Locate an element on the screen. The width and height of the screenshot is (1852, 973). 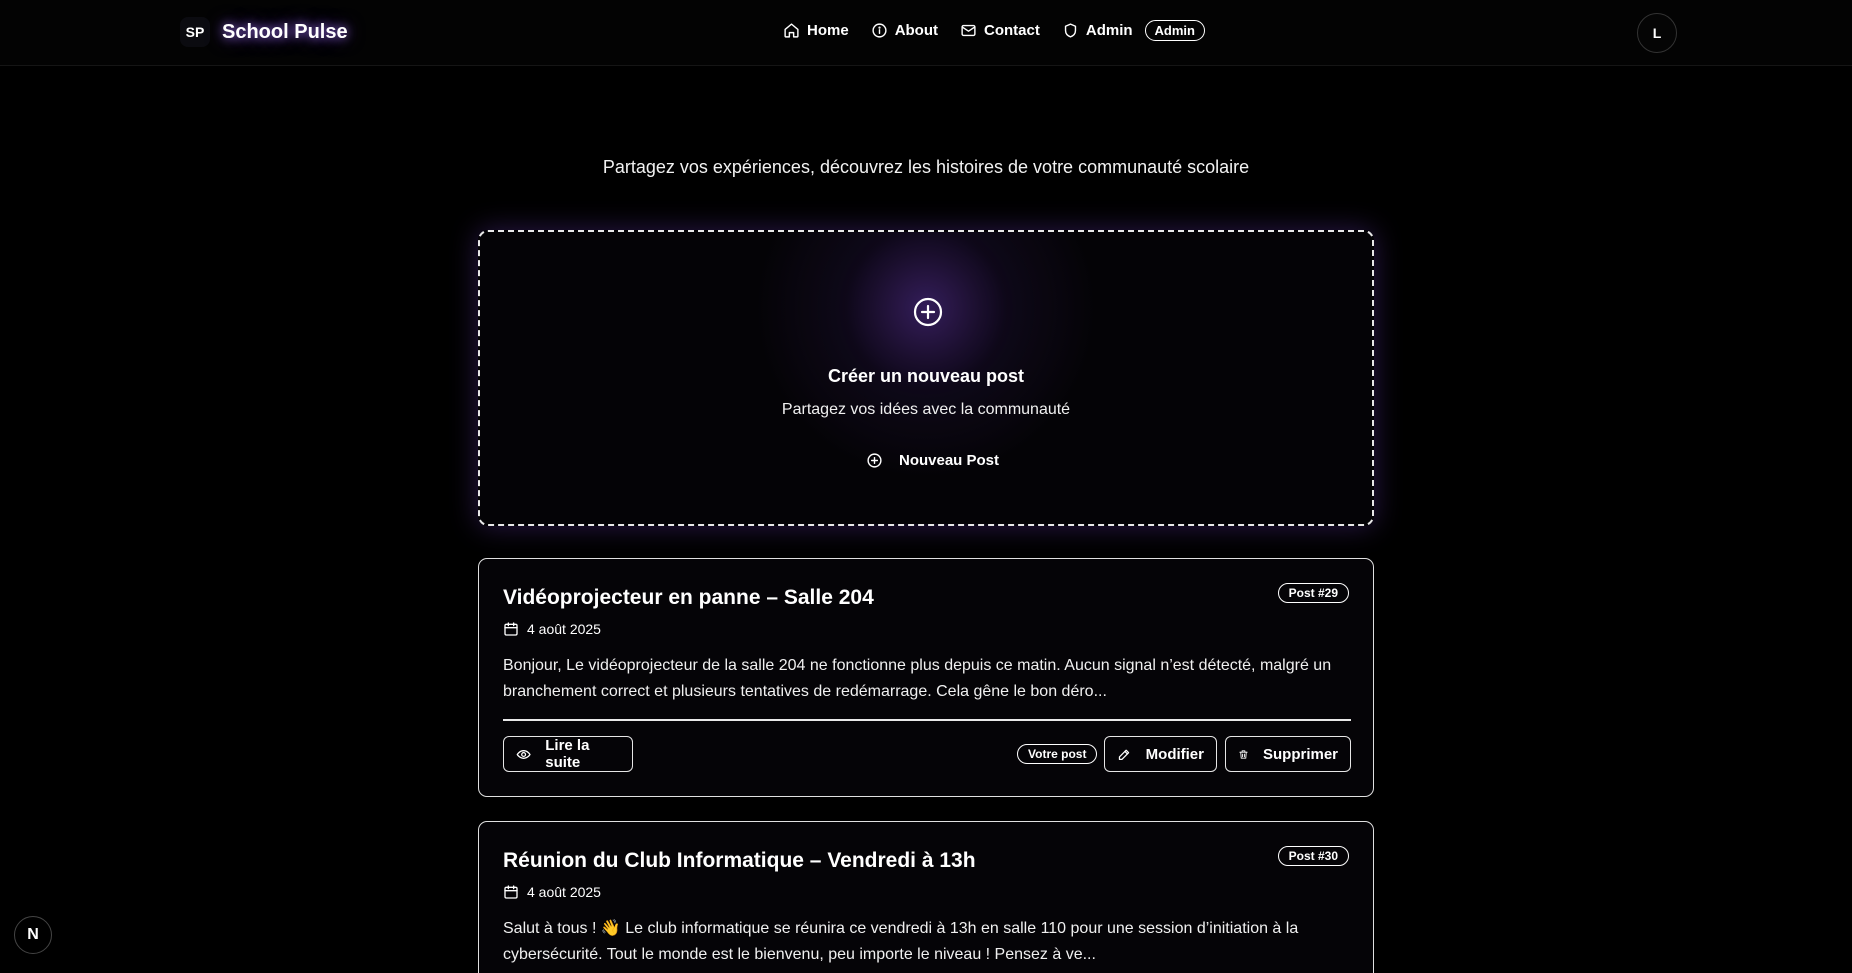
nav-home: Home is located at coordinates (816, 30).